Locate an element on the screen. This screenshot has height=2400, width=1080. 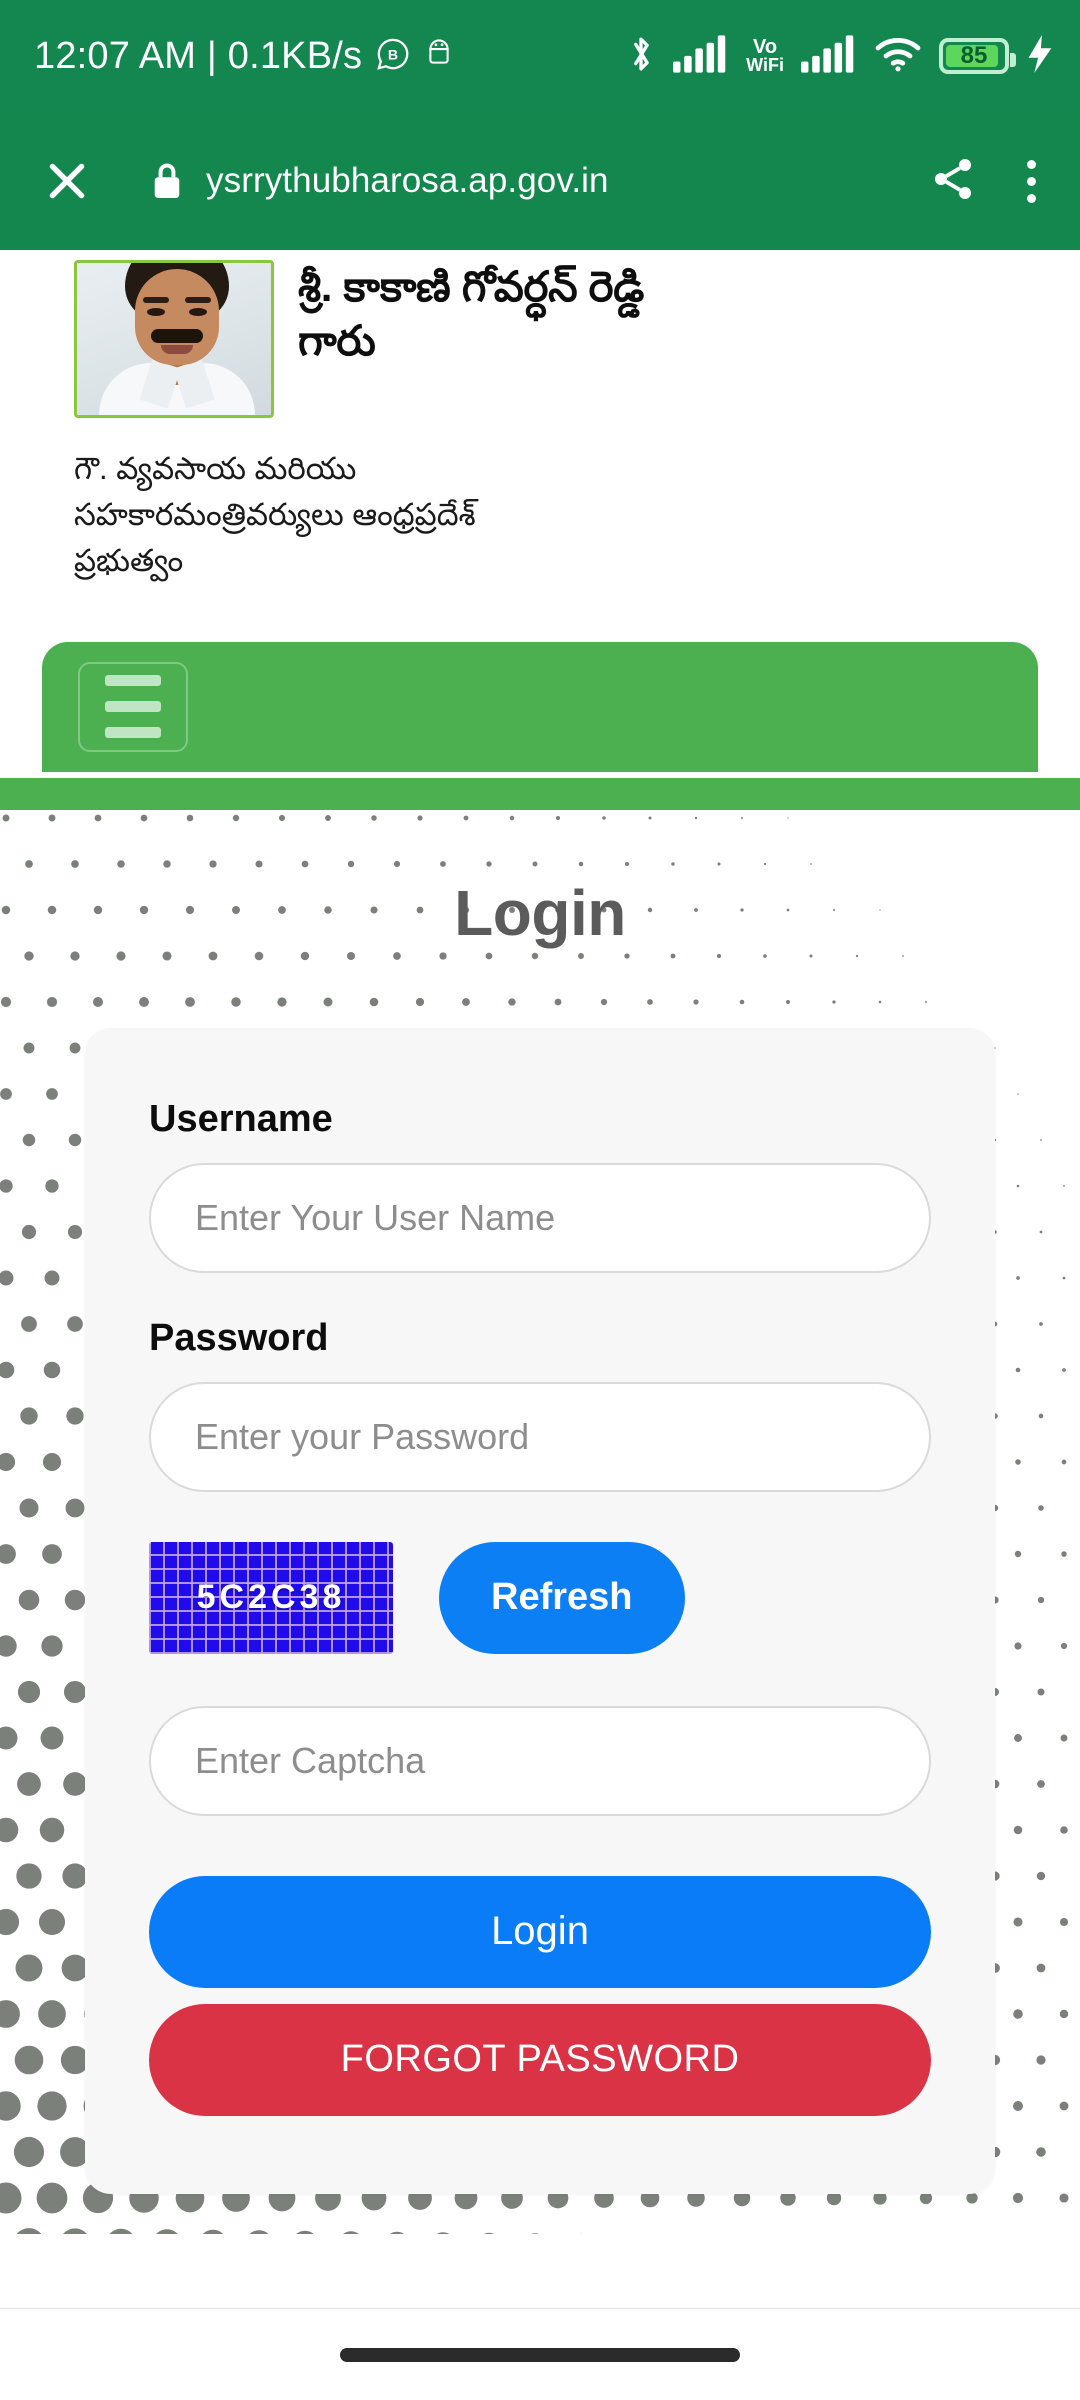
captcha-code: 5C2C38 is located at coordinates (271, 1597).